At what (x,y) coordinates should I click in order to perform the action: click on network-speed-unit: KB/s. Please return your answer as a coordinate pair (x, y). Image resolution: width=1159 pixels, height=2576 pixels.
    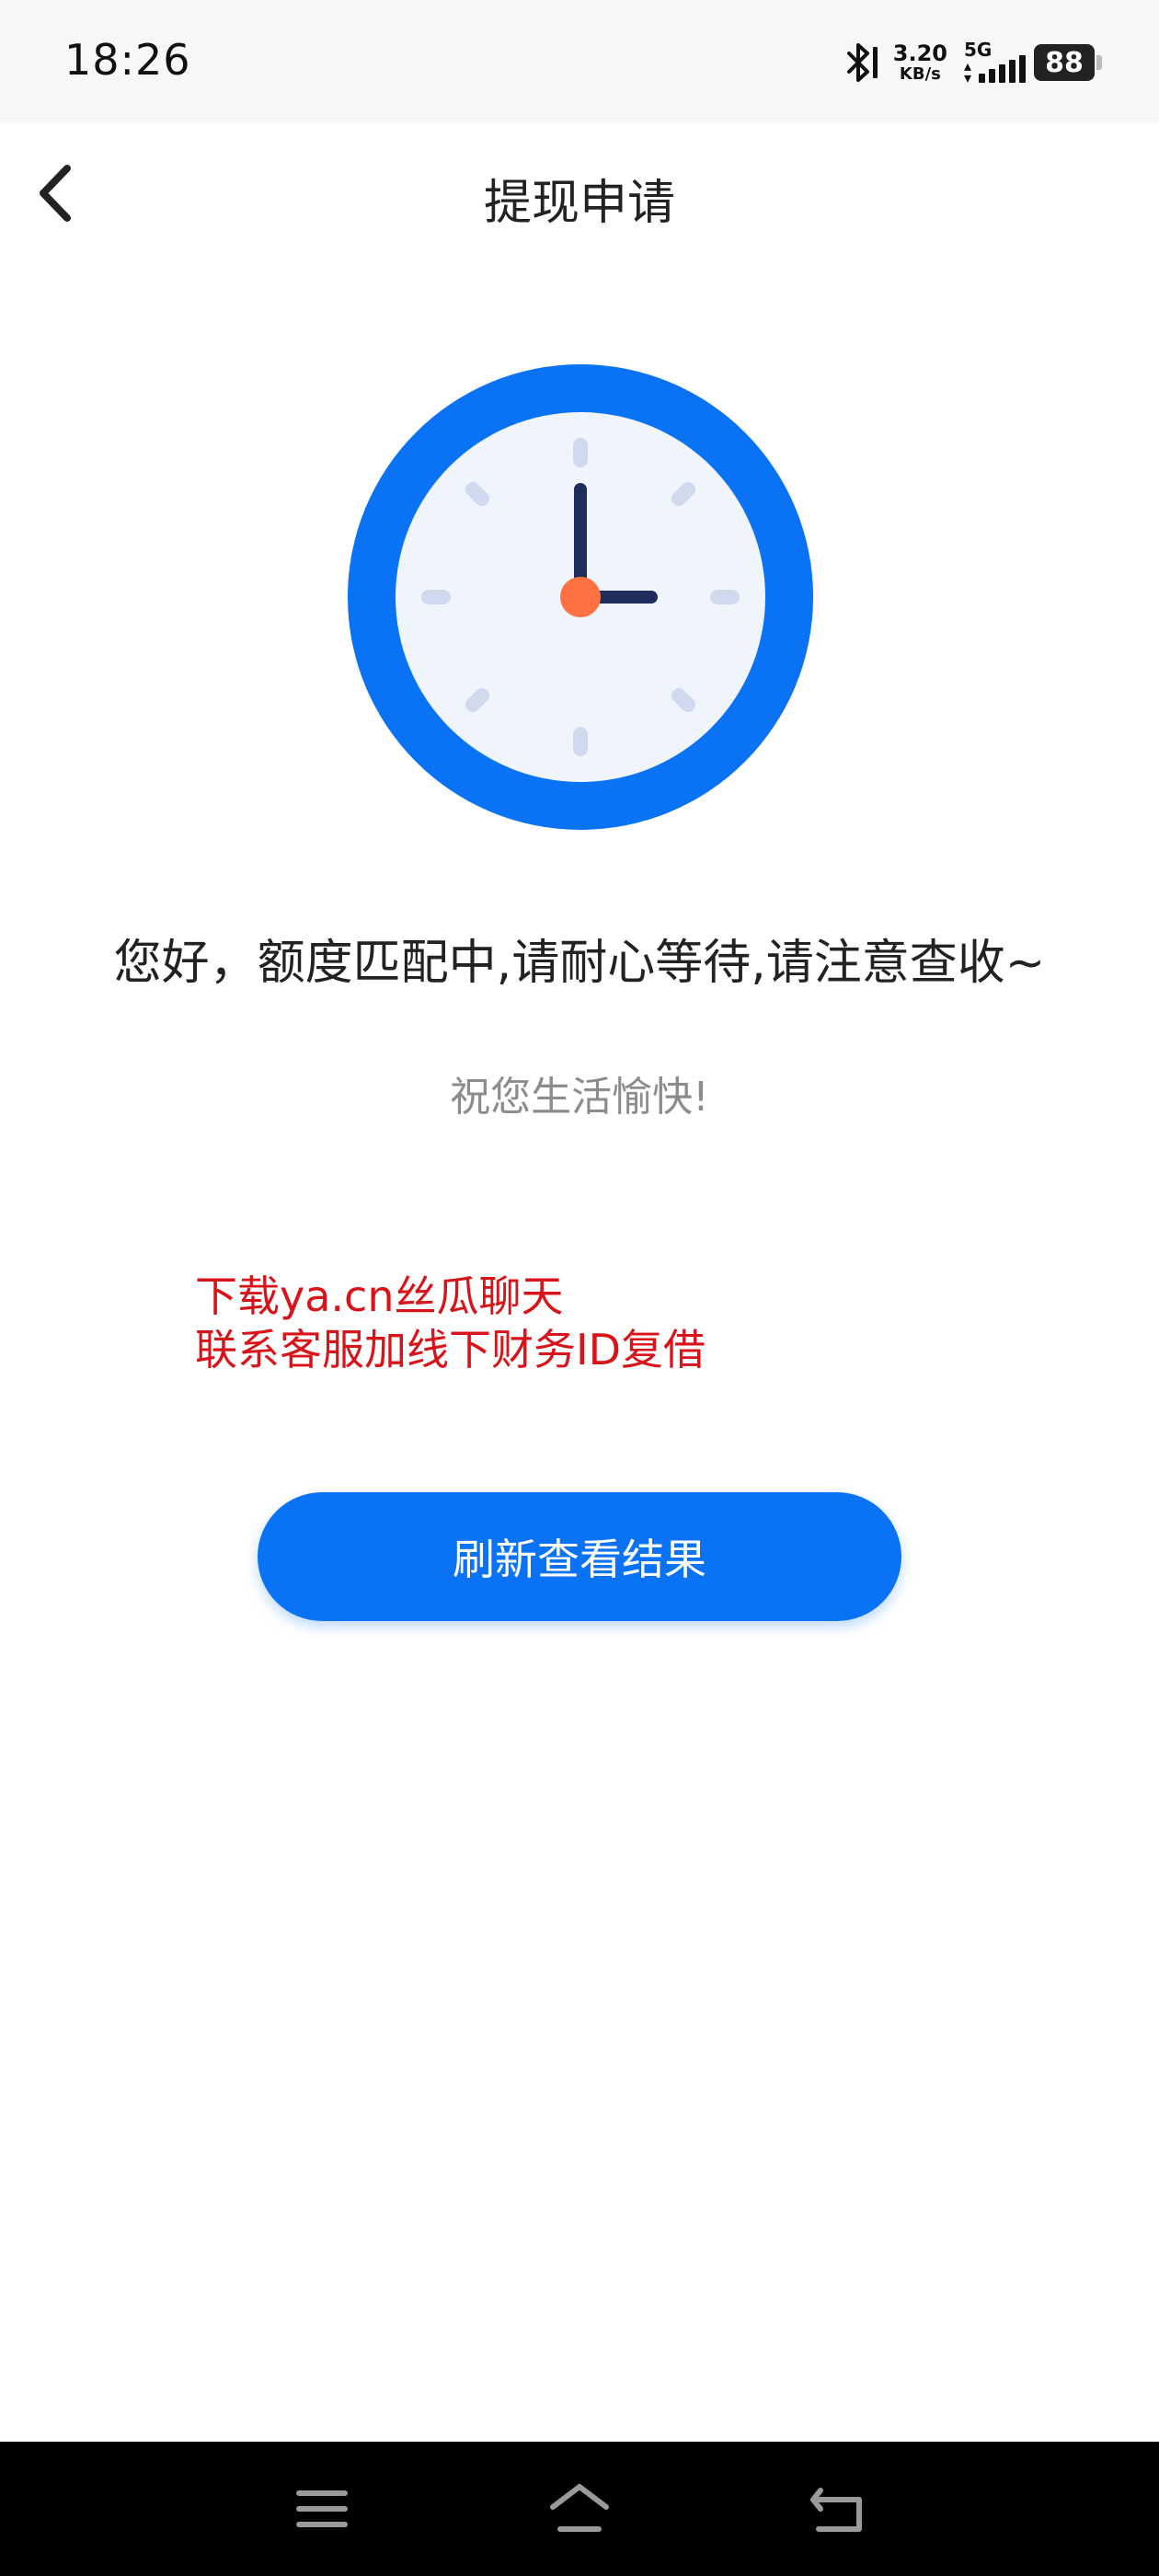
    Looking at the image, I should click on (920, 74).